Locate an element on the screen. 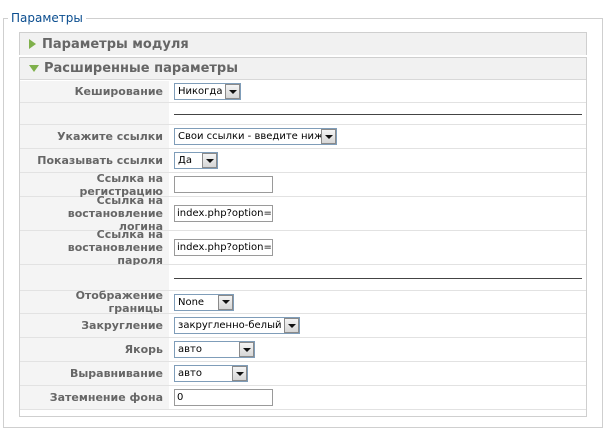 The image size is (606, 428). row-border-display: Отображение границы None is located at coordinates (303, 302).